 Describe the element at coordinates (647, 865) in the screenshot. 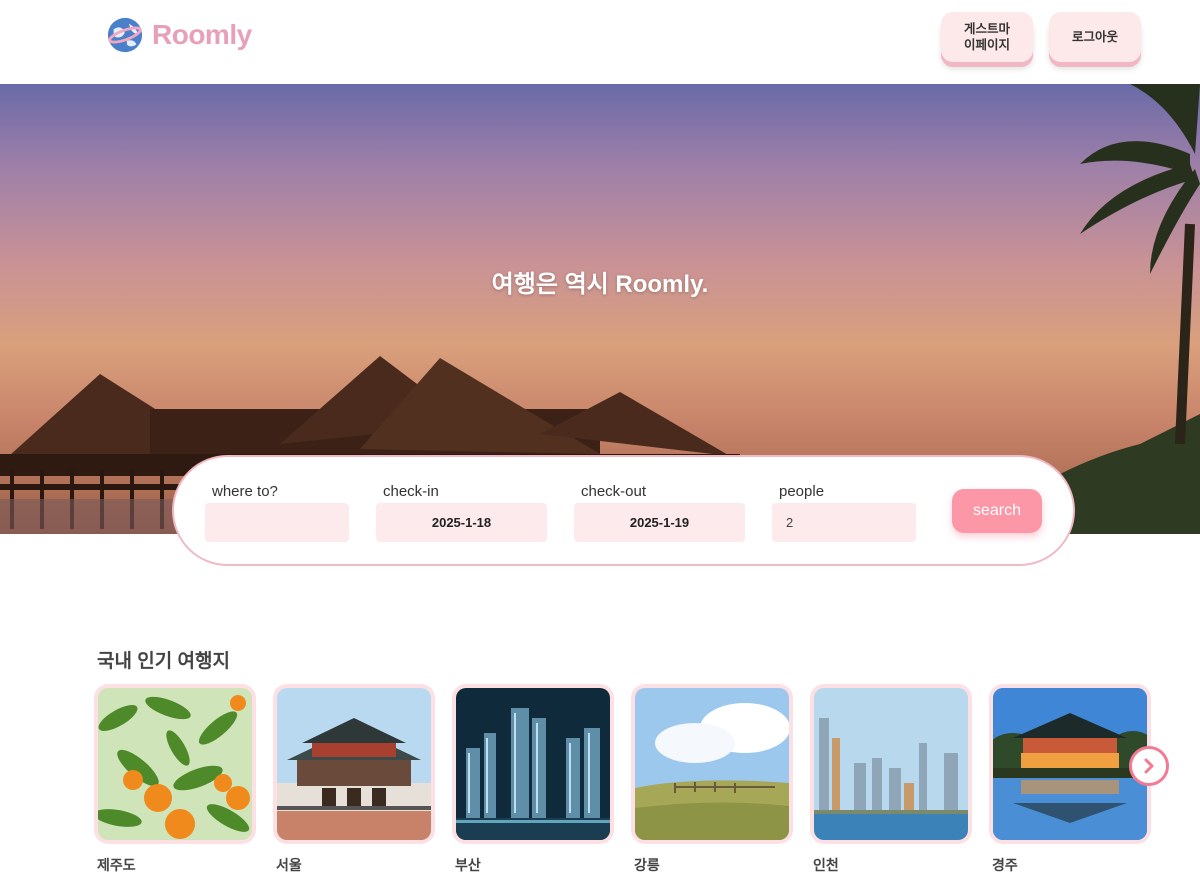

I see `destination-name: 강릉` at that location.